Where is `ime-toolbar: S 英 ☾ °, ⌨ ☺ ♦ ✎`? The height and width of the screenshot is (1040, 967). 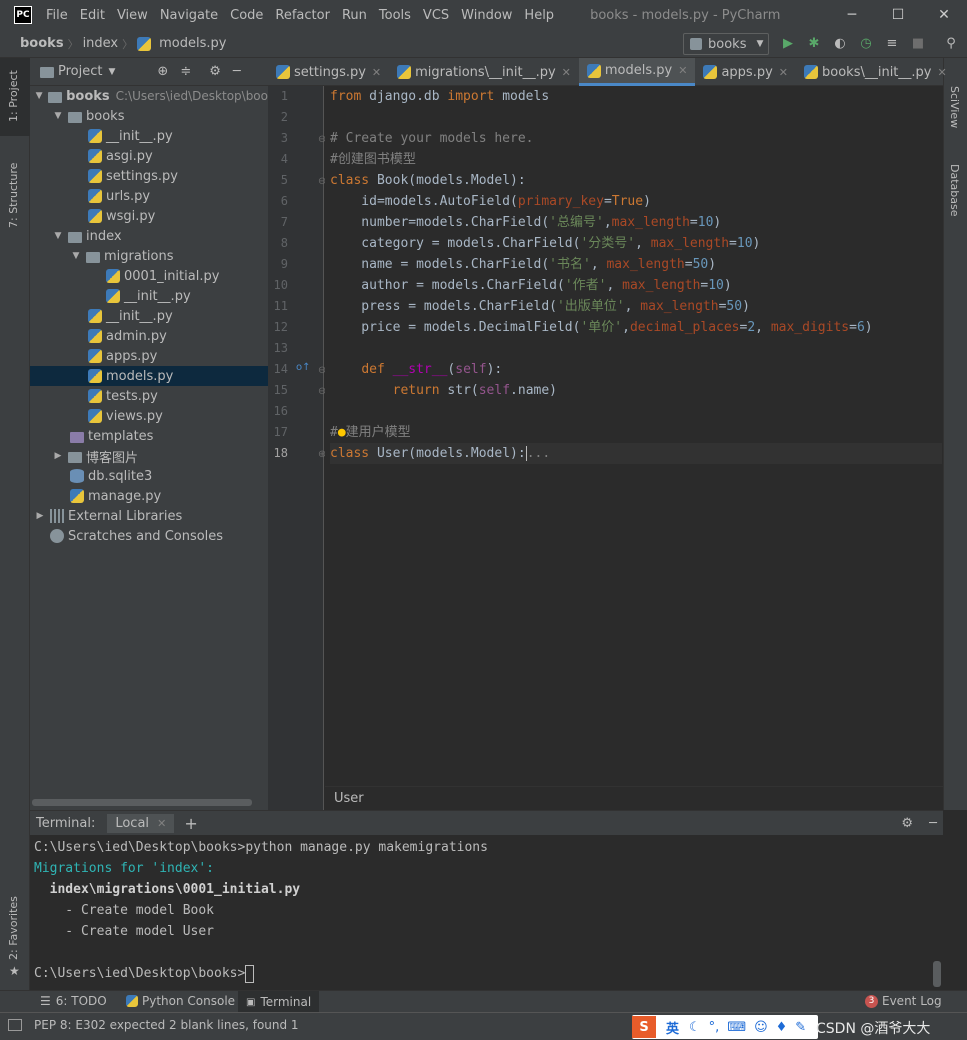
ime-toolbar: S 英 ☾ °, ⌨ ☺ ♦ ✎ is located at coordinates (725, 1027).